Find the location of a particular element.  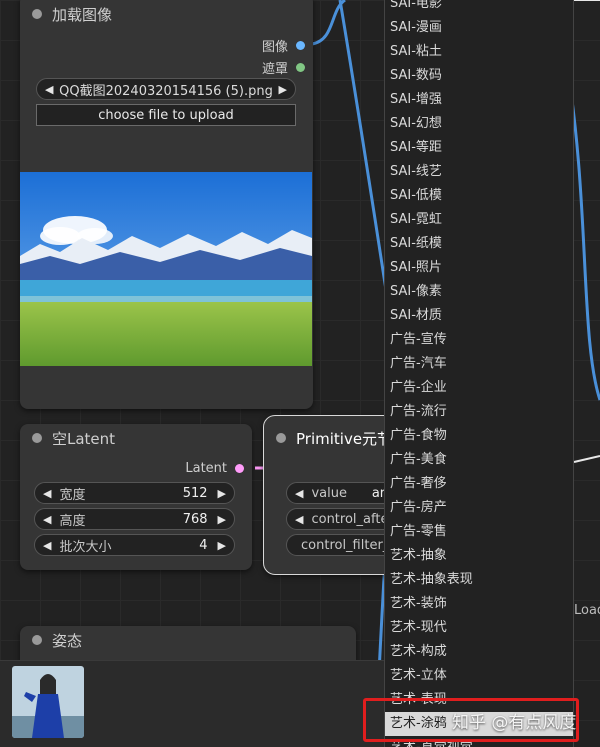

watermark-text: 知乎 @有点风度 is located at coordinates (514, 723).